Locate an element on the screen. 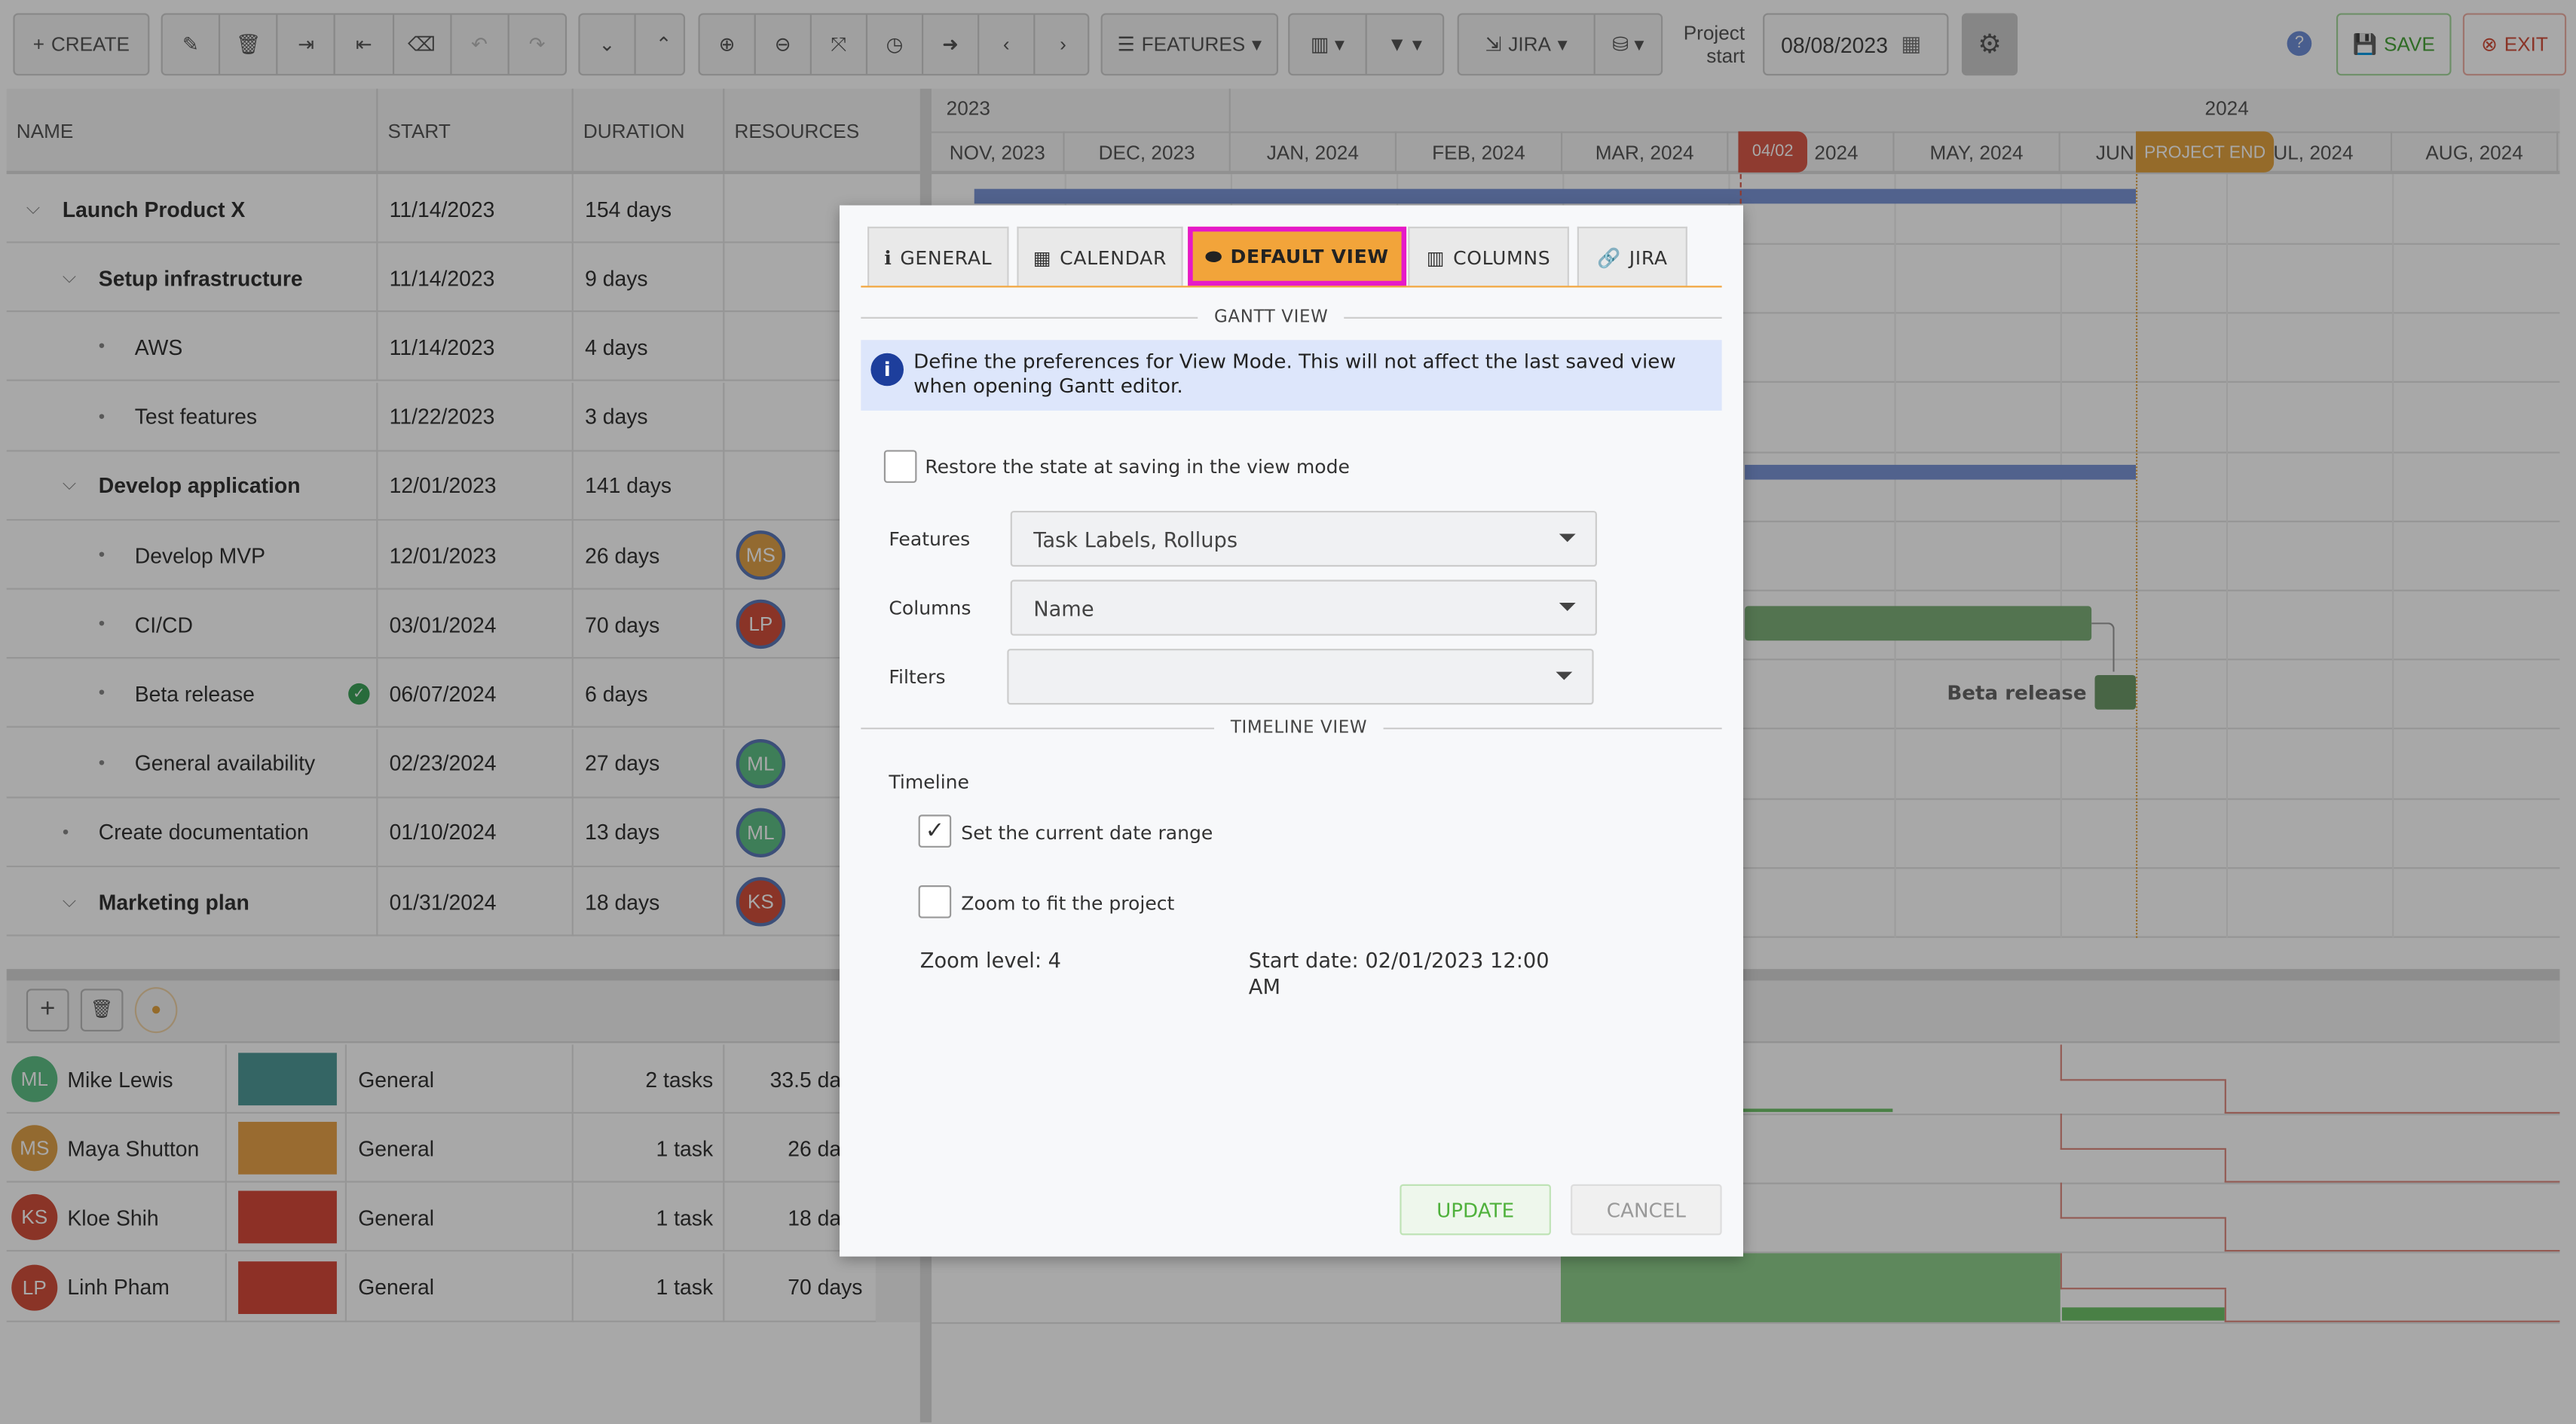  link-icon: 🔗 is located at coordinates (1609, 257).